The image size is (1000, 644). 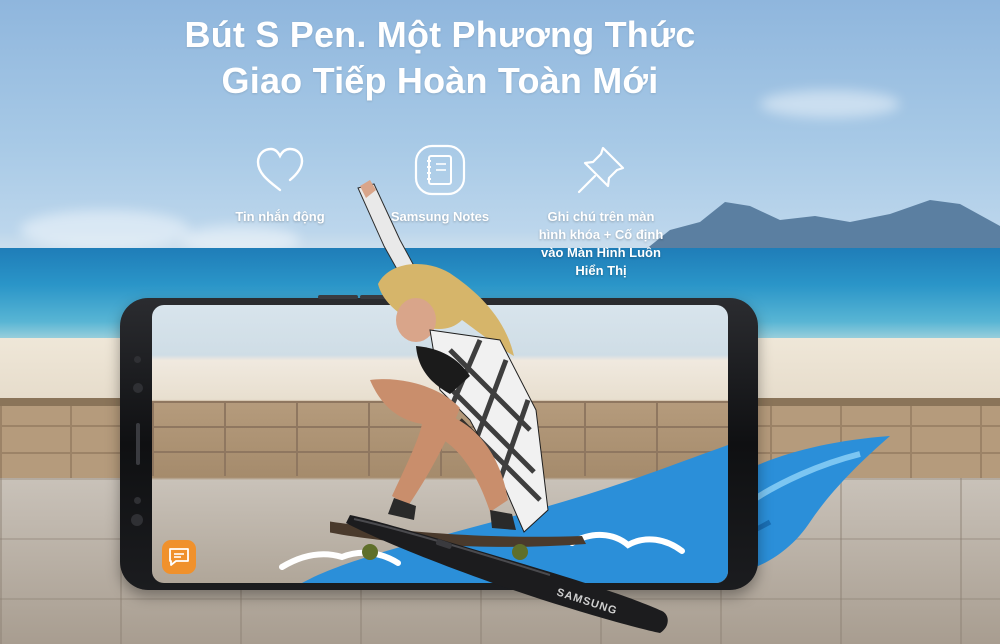 I want to click on phone-speaker, so click(x=138, y=444).